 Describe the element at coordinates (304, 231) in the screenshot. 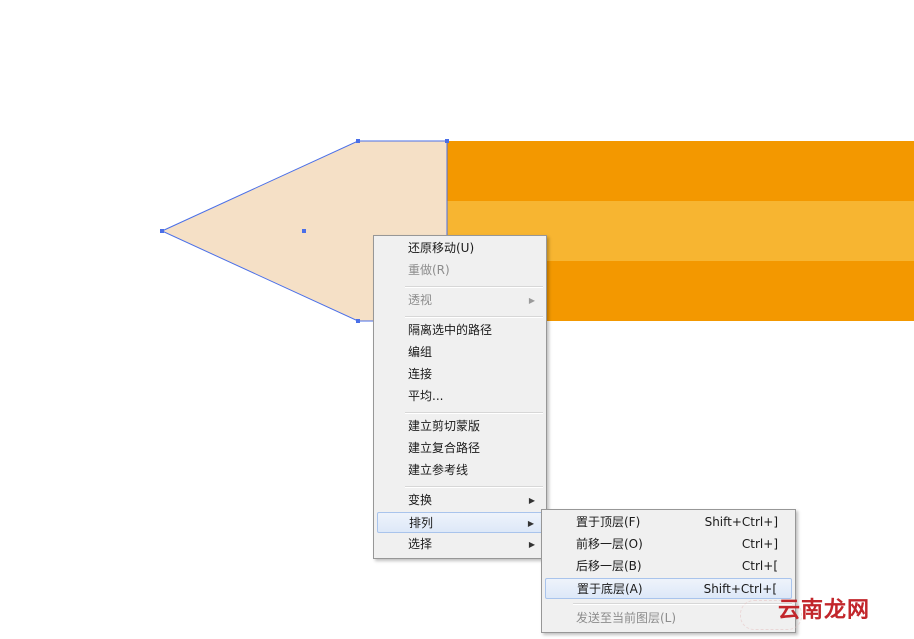

I see `center-point` at that location.